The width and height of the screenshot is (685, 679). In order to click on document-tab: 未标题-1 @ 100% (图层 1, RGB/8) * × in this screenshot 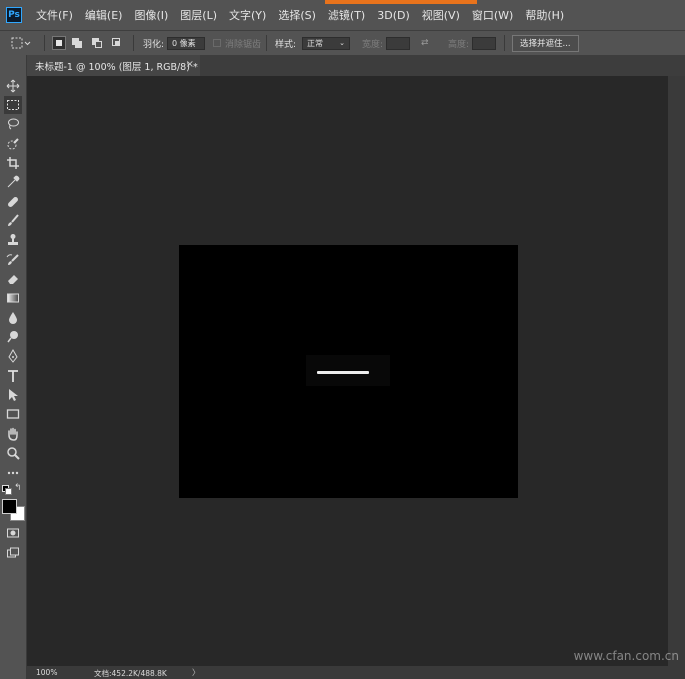, I will do `click(113, 65)`.